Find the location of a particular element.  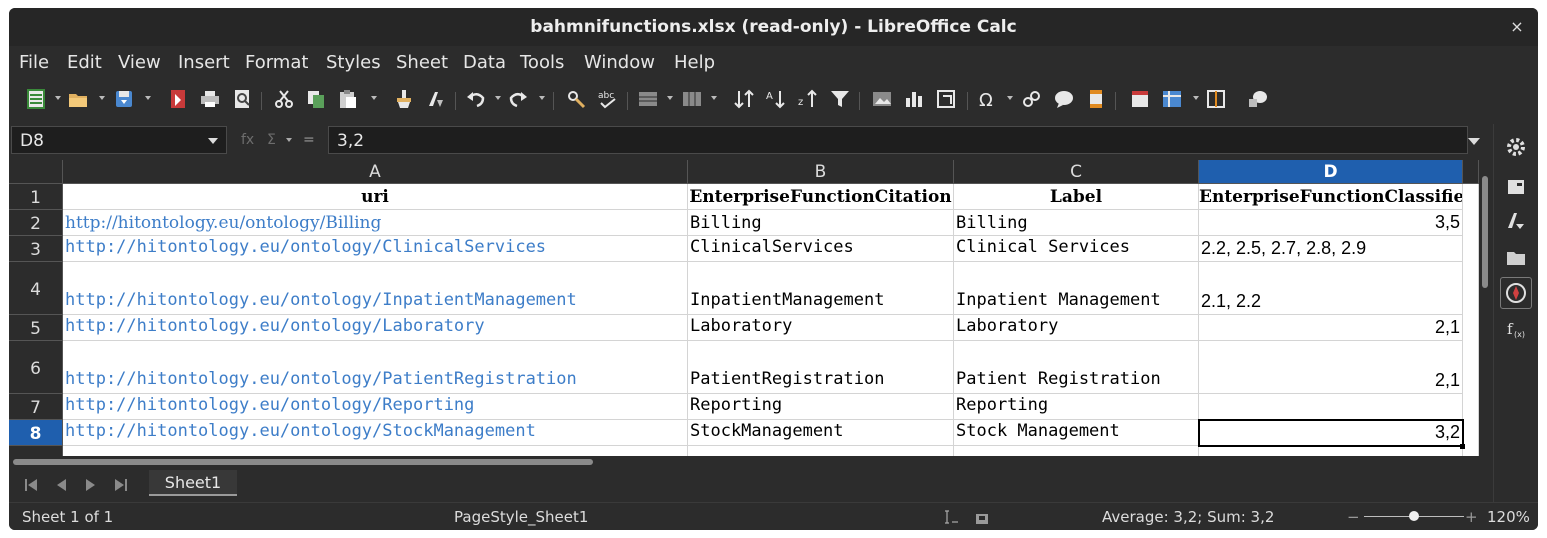

selection-summary: Average: 3,2; Sum: 3,2 is located at coordinates (1188, 517).